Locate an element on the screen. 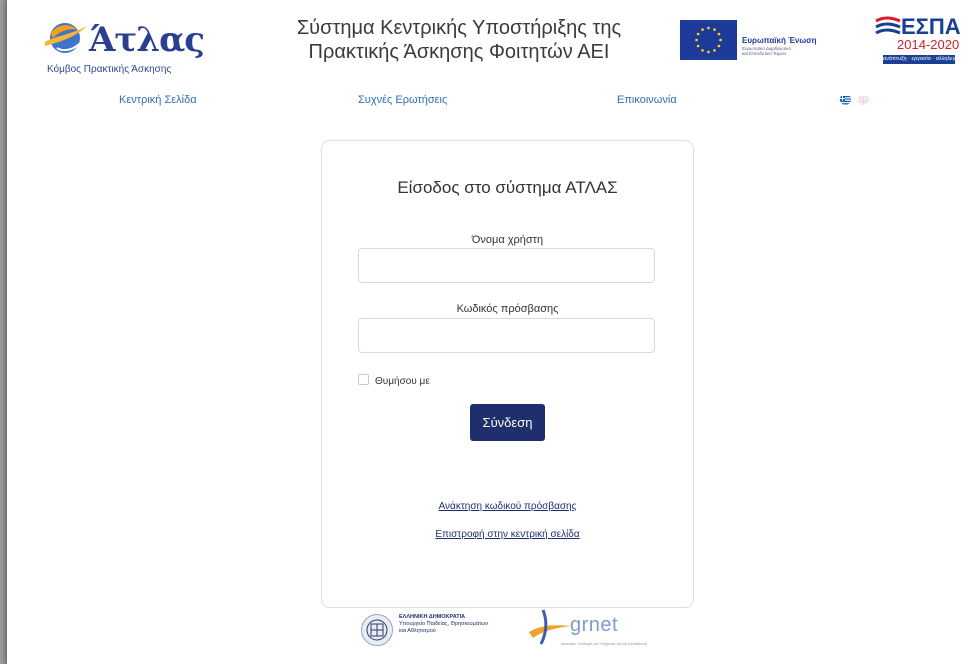  back-home-link: Επιστροφή στην κεντρική σελίδα is located at coordinates (507, 534).